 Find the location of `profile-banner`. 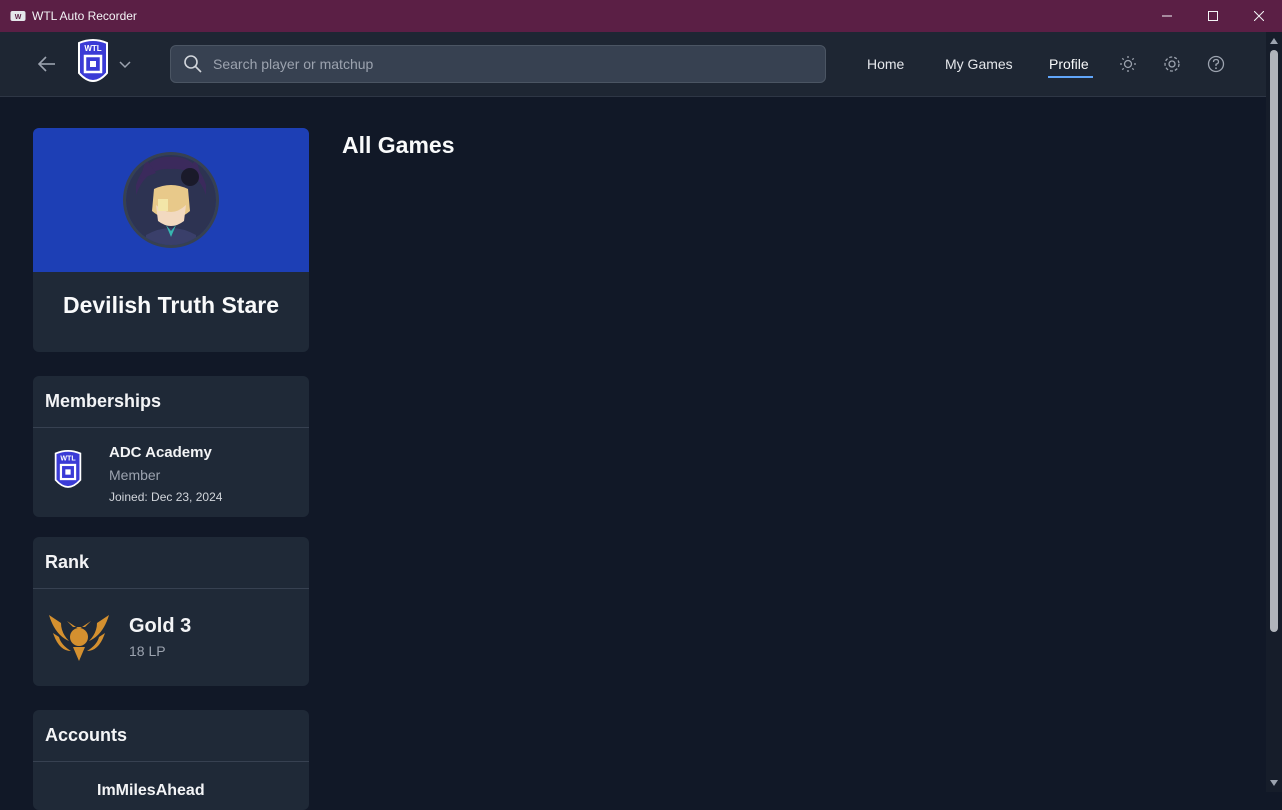

profile-banner is located at coordinates (171, 200).